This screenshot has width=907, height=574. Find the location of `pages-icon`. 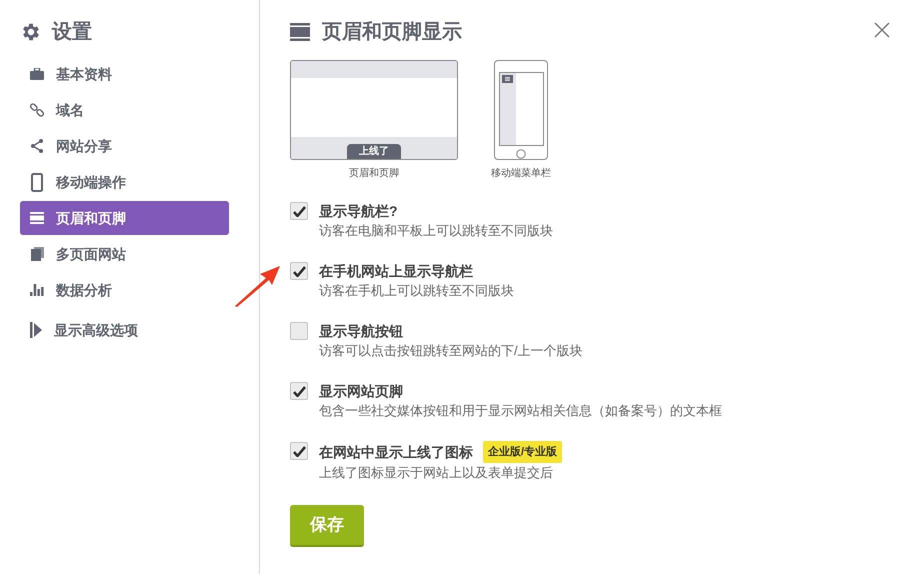

pages-icon is located at coordinates (37, 254).